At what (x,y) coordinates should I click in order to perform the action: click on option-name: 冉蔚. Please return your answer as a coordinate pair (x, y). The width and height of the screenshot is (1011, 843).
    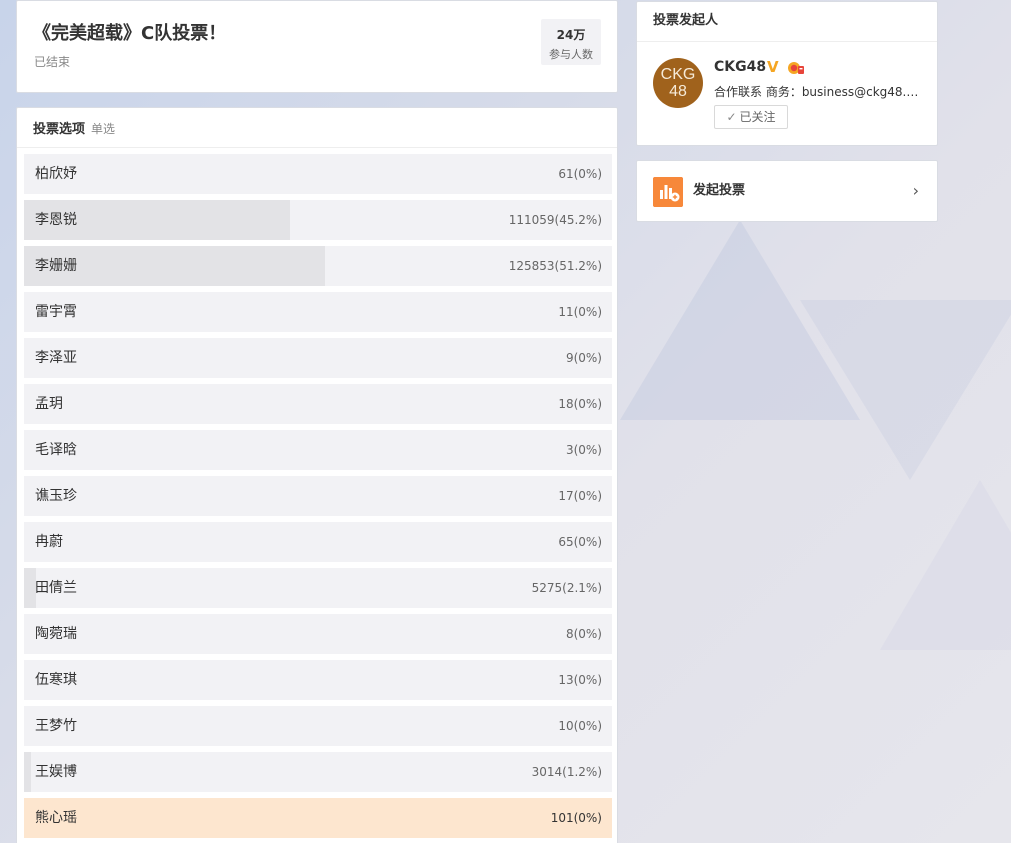
    Looking at the image, I should click on (49, 542).